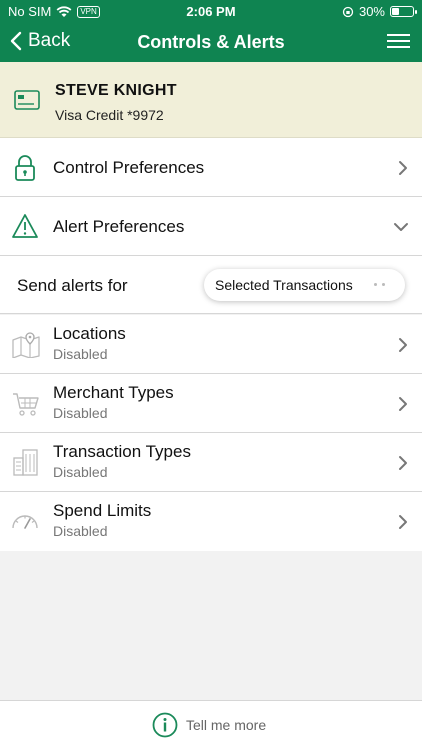 The image size is (422, 750). What do you see at coordinates (80, 354) in the screenshot?
I see `locations-status: Disabled` at bounding box center [80, 354].